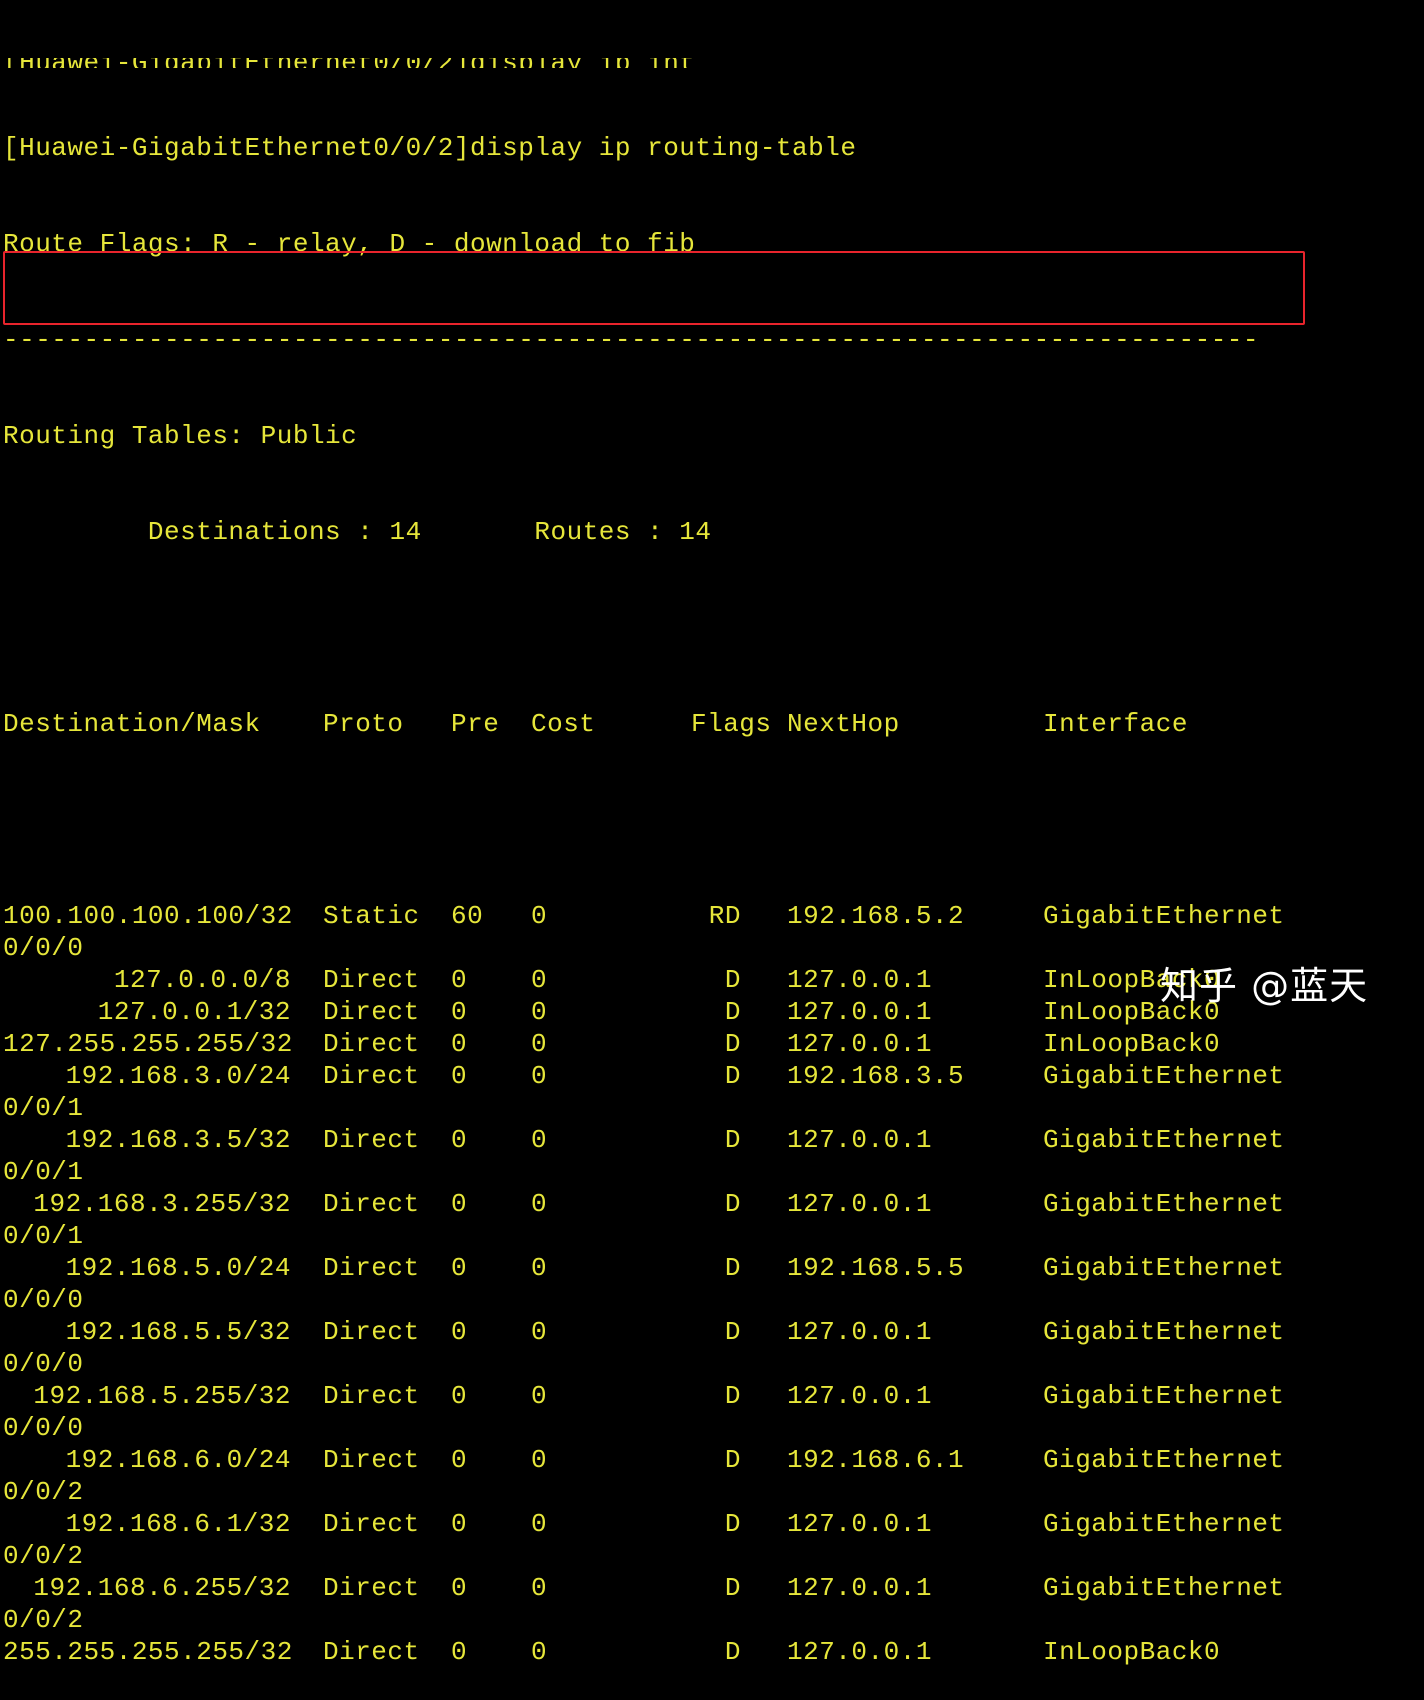 The width and height of the screenshot is (1424, 1700). I want to click on route-destination: 192.168.6.255/32, so click(162, 1588).